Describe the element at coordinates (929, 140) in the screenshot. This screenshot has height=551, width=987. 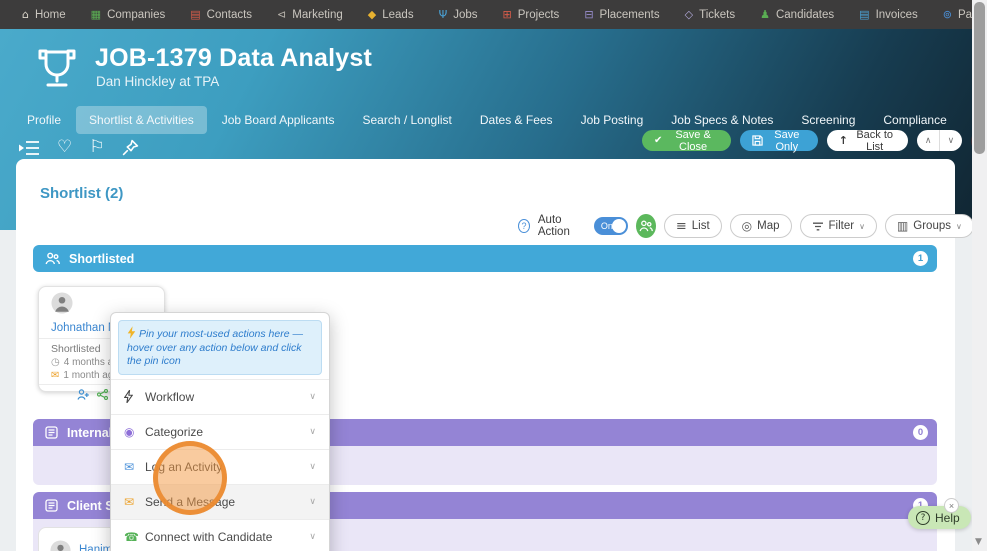
I see `previous-record-button: ∧` at that location.